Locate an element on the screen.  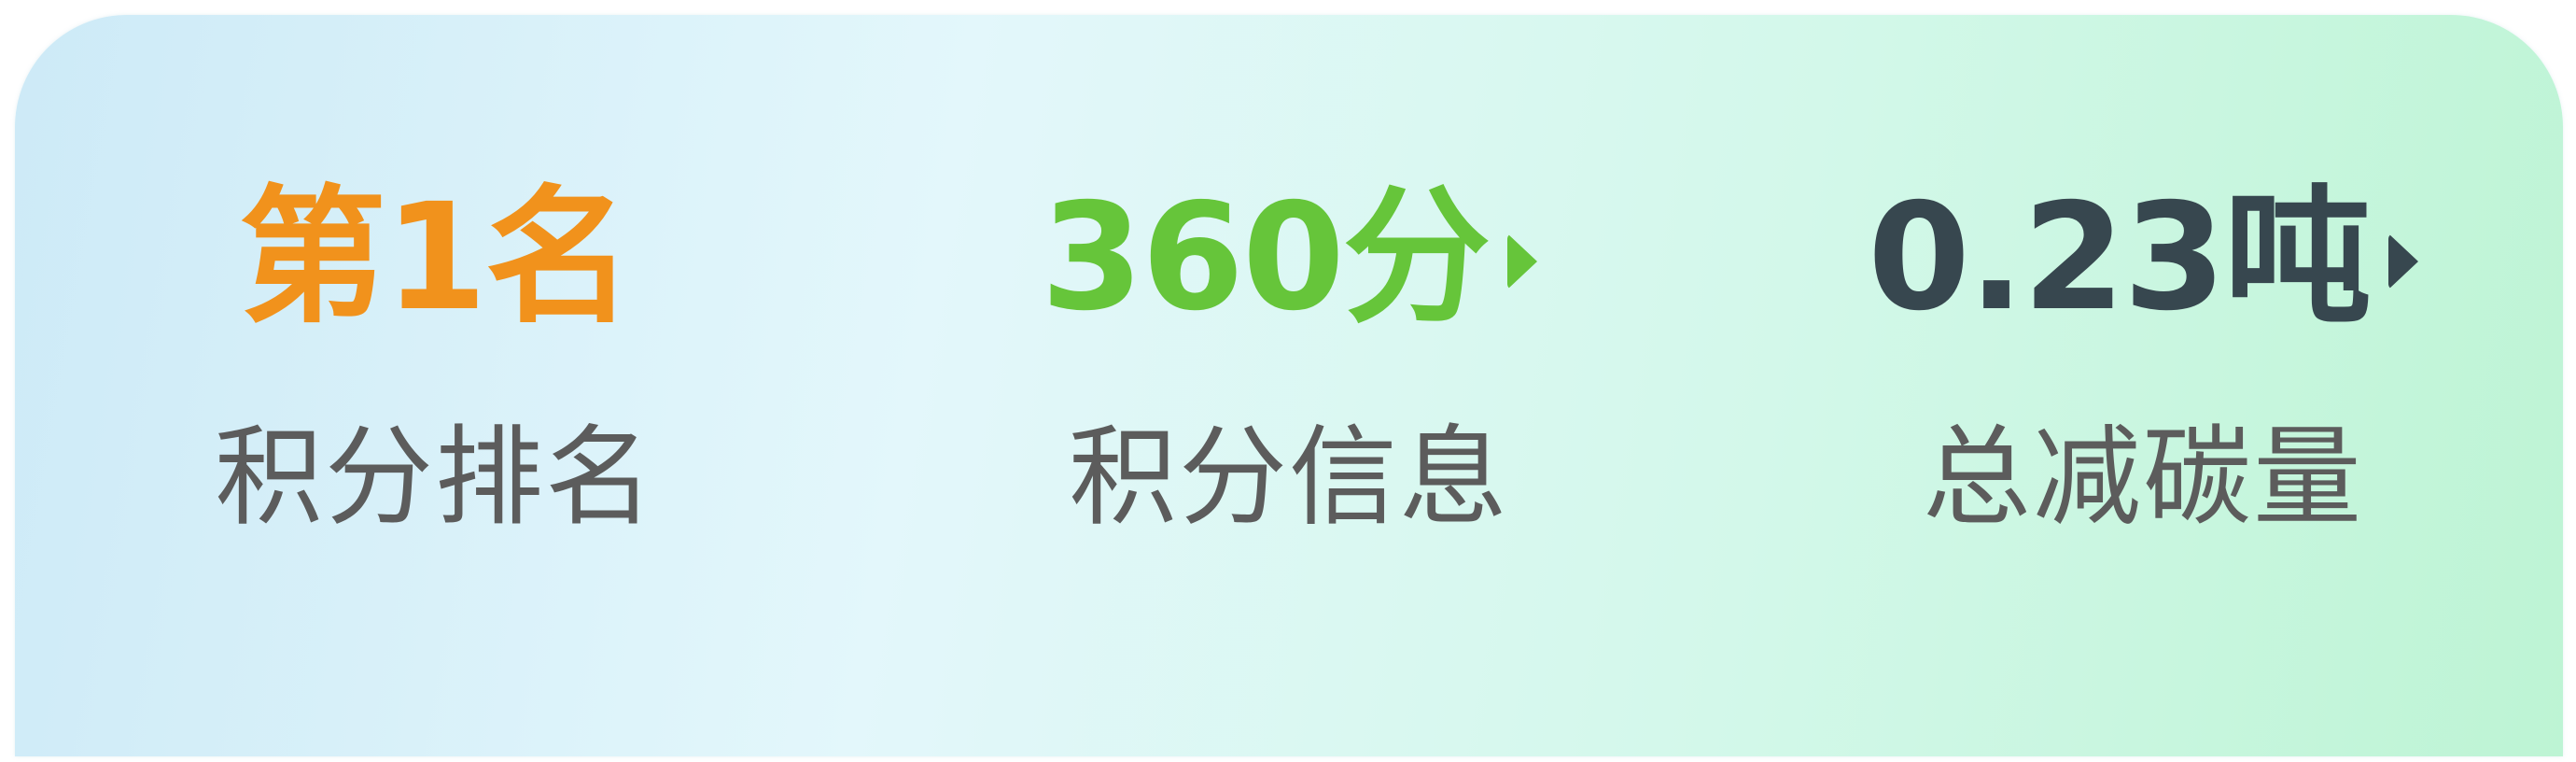
ranking-value: 第1名 is located at coordinates (436, 258).